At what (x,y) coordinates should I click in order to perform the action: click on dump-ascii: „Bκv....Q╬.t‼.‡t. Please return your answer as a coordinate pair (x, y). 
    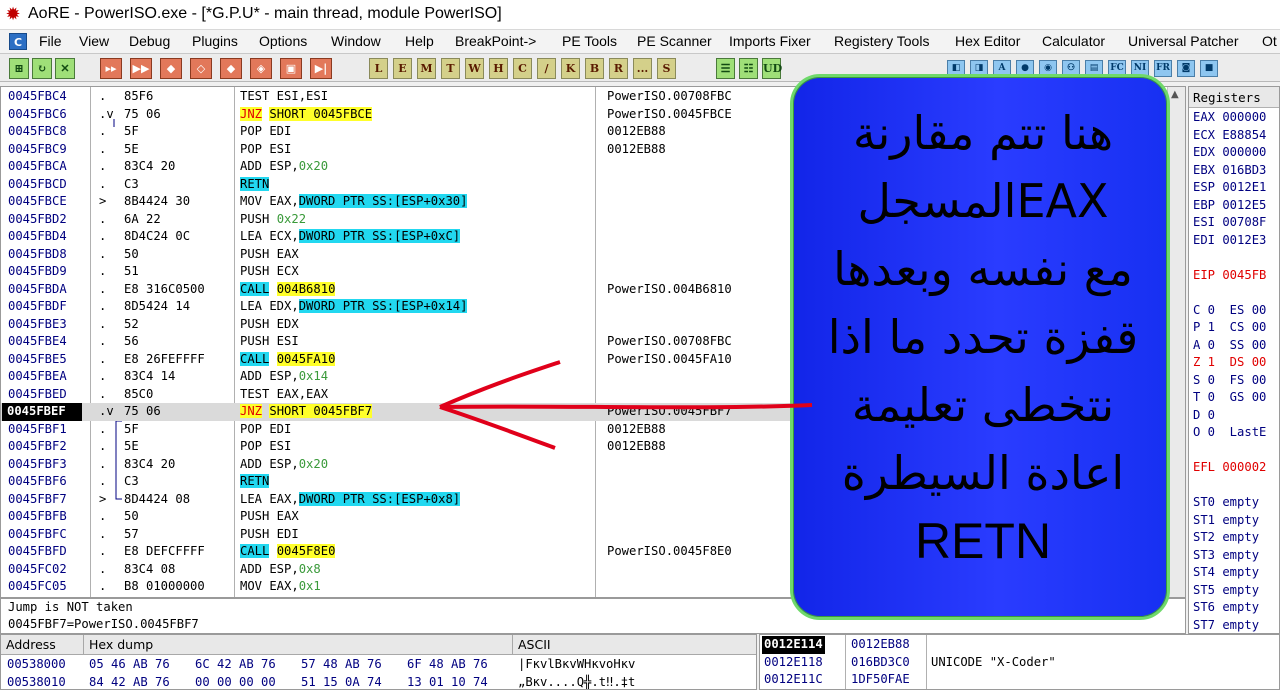
    Looking at the image, I should click on (576, 682).